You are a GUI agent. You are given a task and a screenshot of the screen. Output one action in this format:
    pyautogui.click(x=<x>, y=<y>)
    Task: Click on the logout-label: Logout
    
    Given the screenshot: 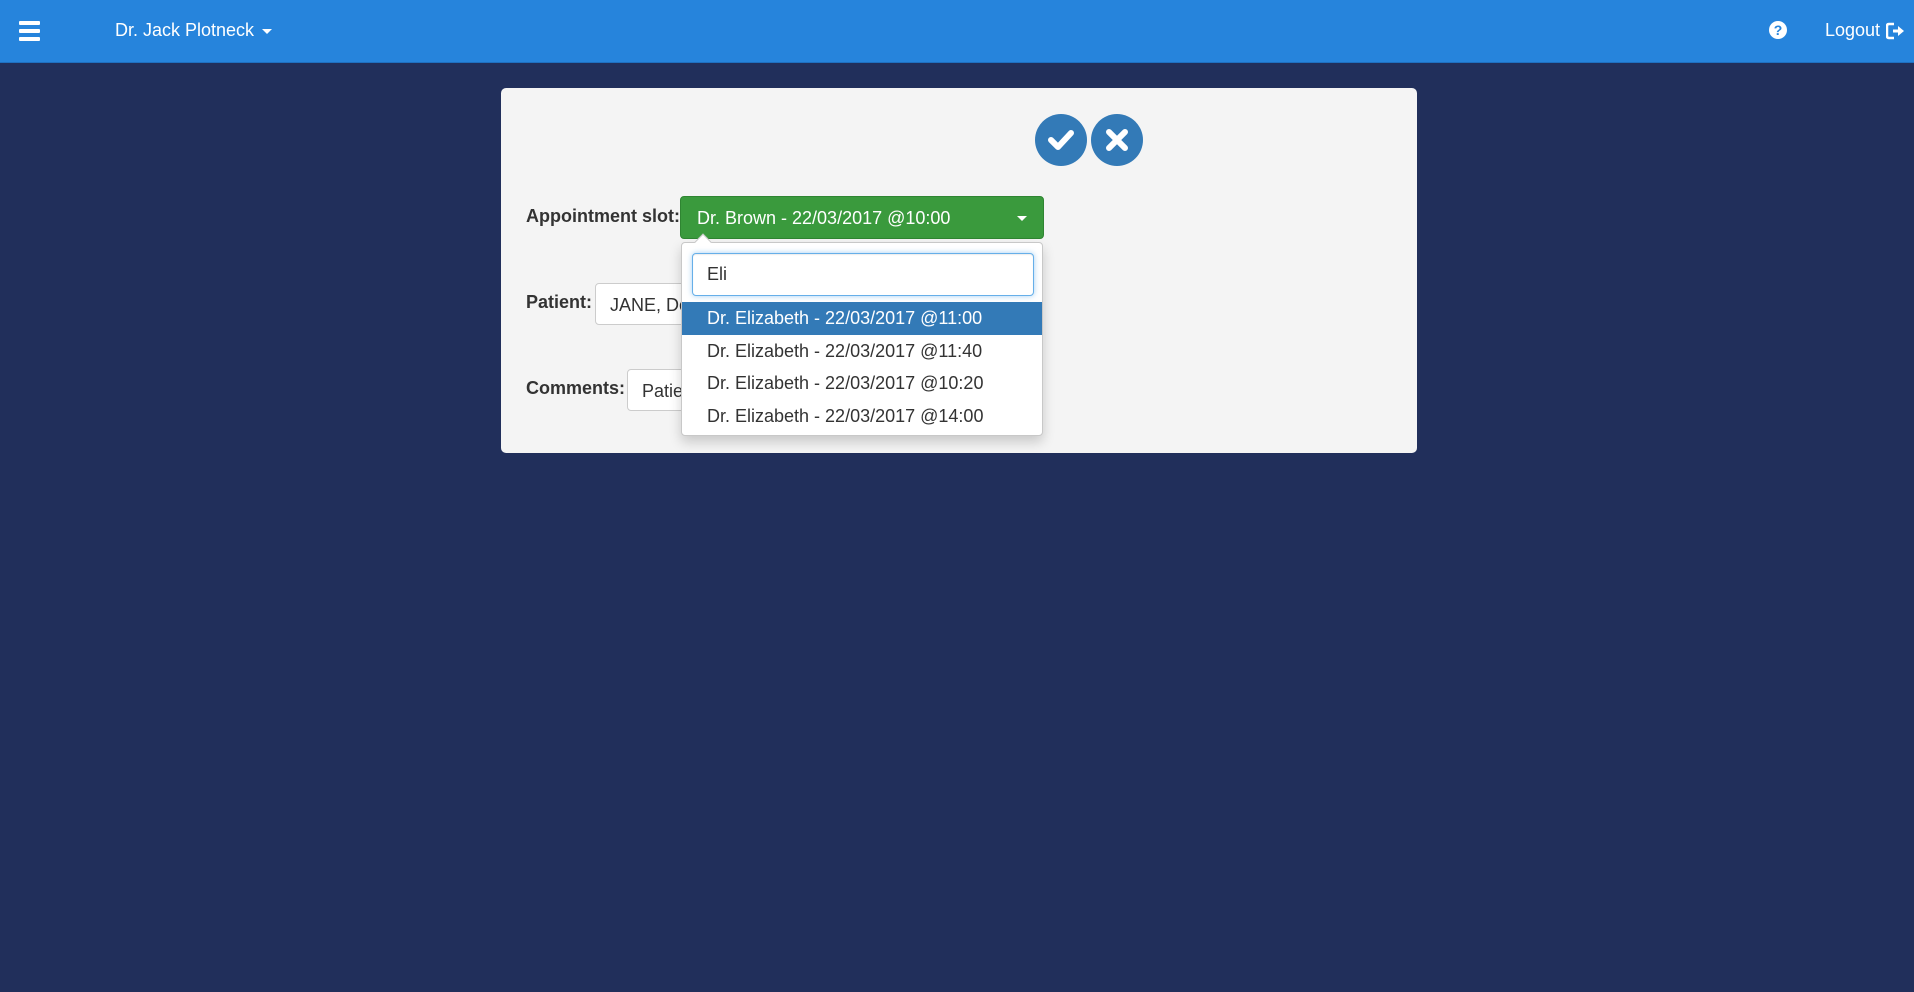 What is the action you would take?
    pyautogui.click(x=1853, y=30)
    